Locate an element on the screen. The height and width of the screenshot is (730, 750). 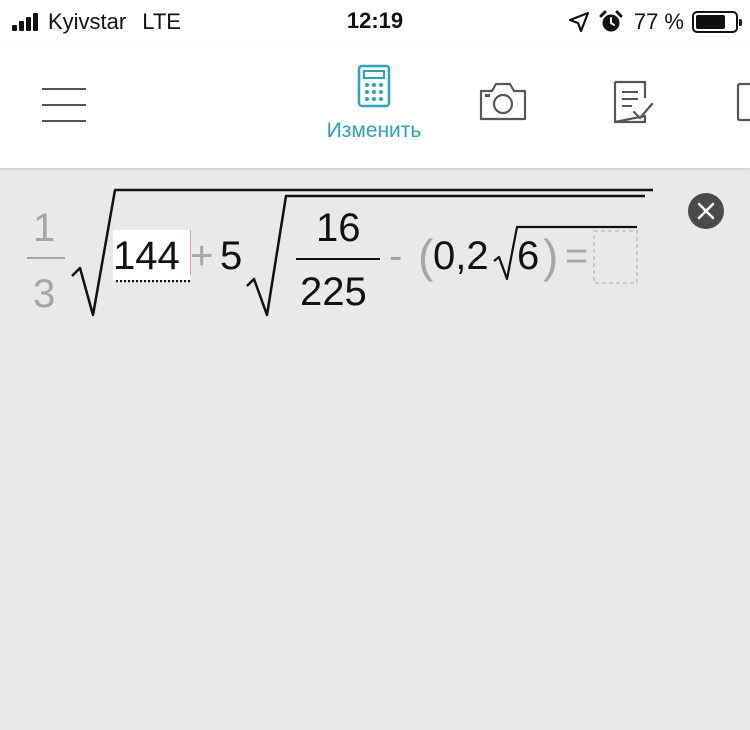
alarm-icon is located at coordinates (611, 21).